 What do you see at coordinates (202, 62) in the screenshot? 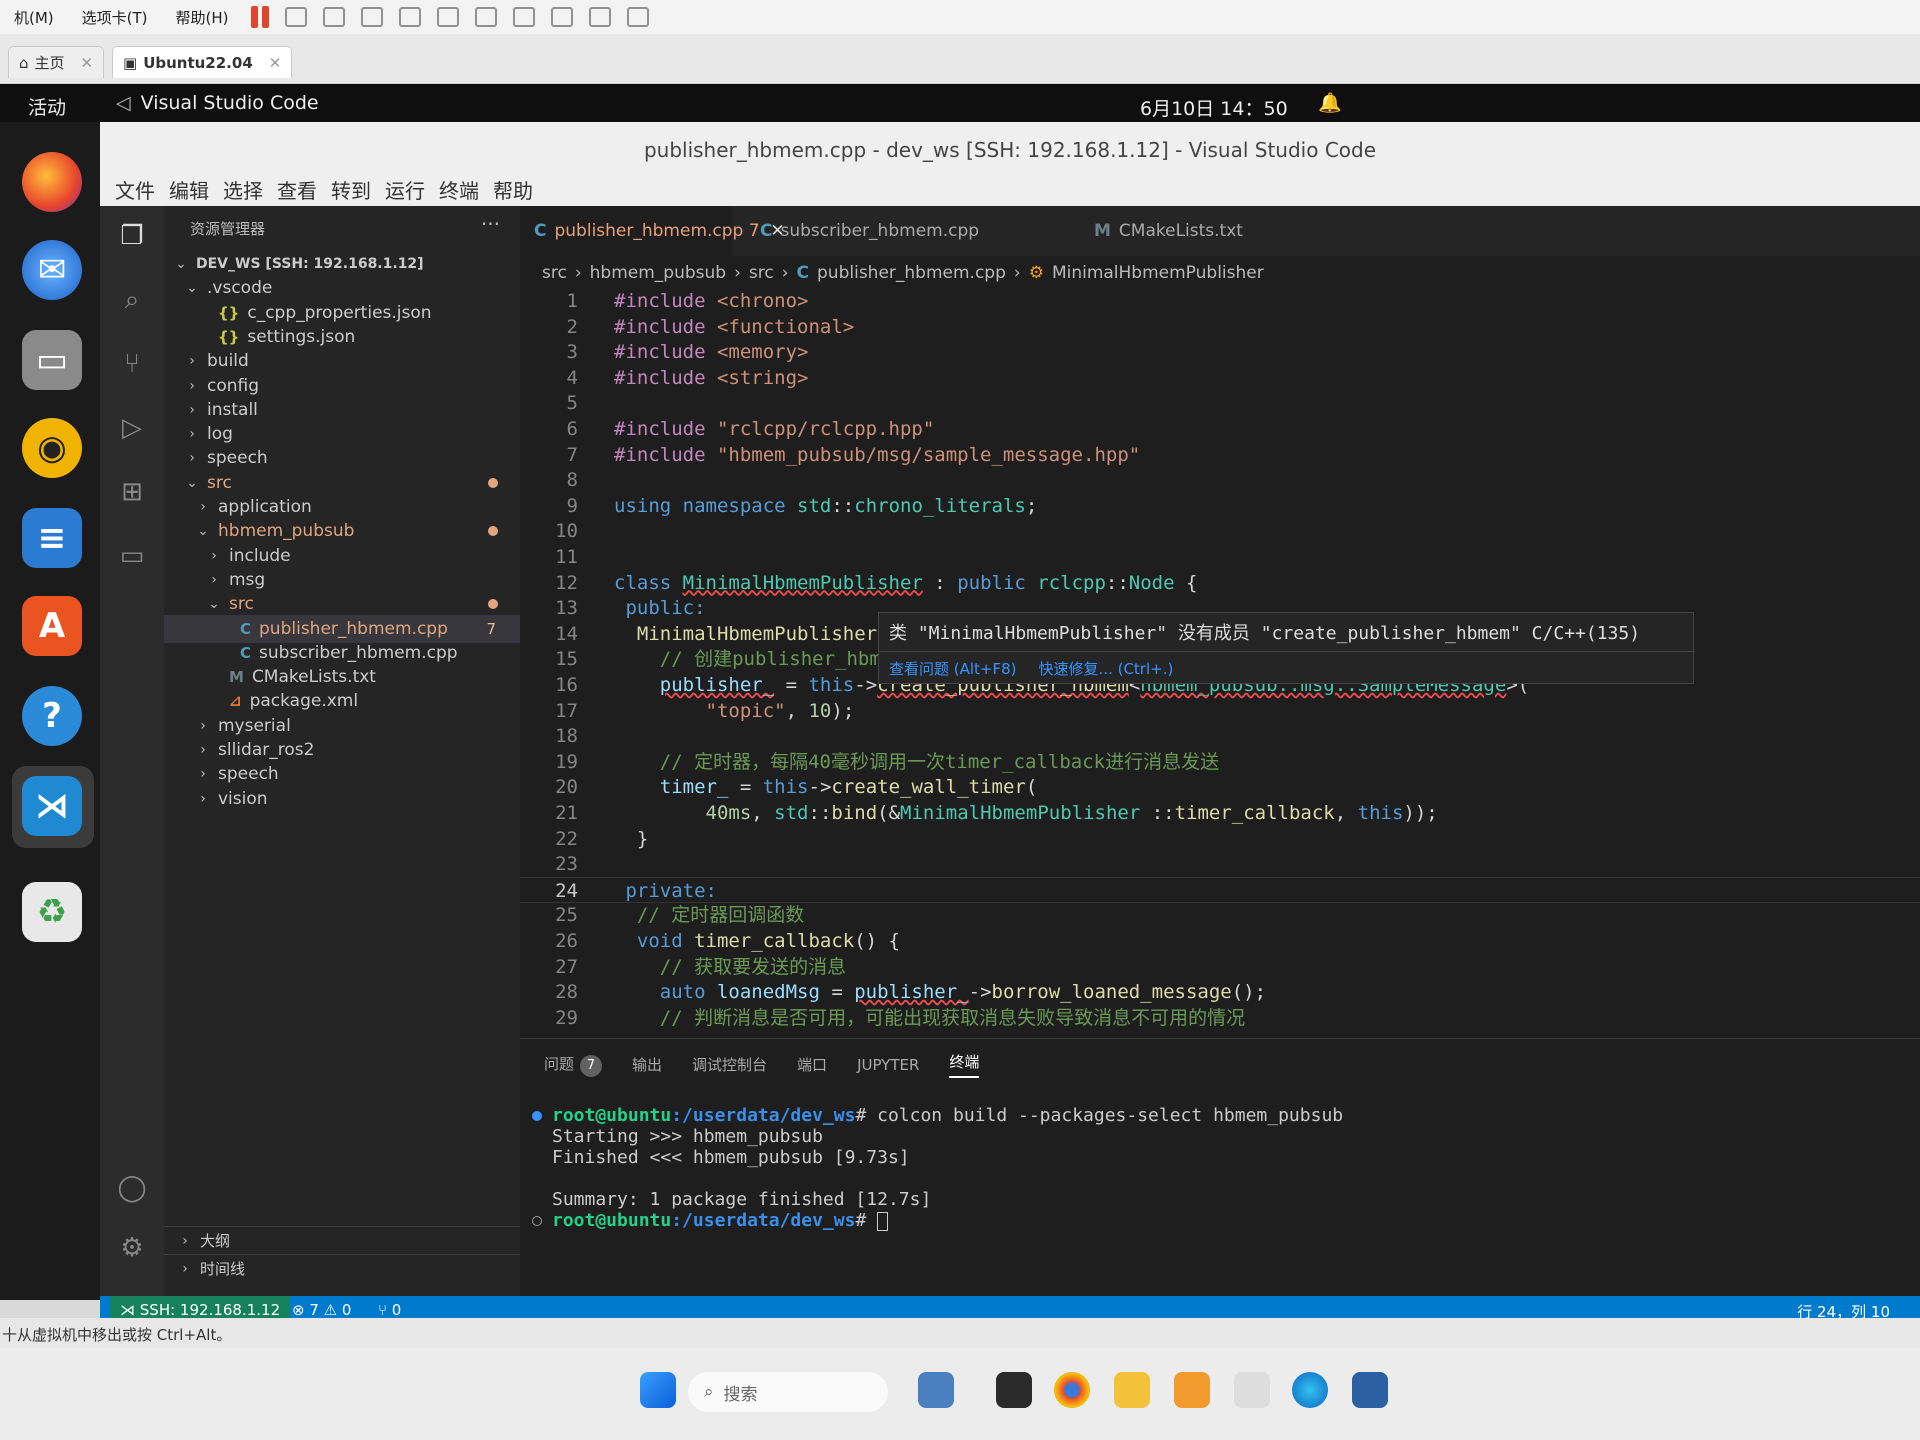
I see `vm-tab-ubuntu: ▣ Ubuntu22.04 ✕` at bounding box center [202, 62].